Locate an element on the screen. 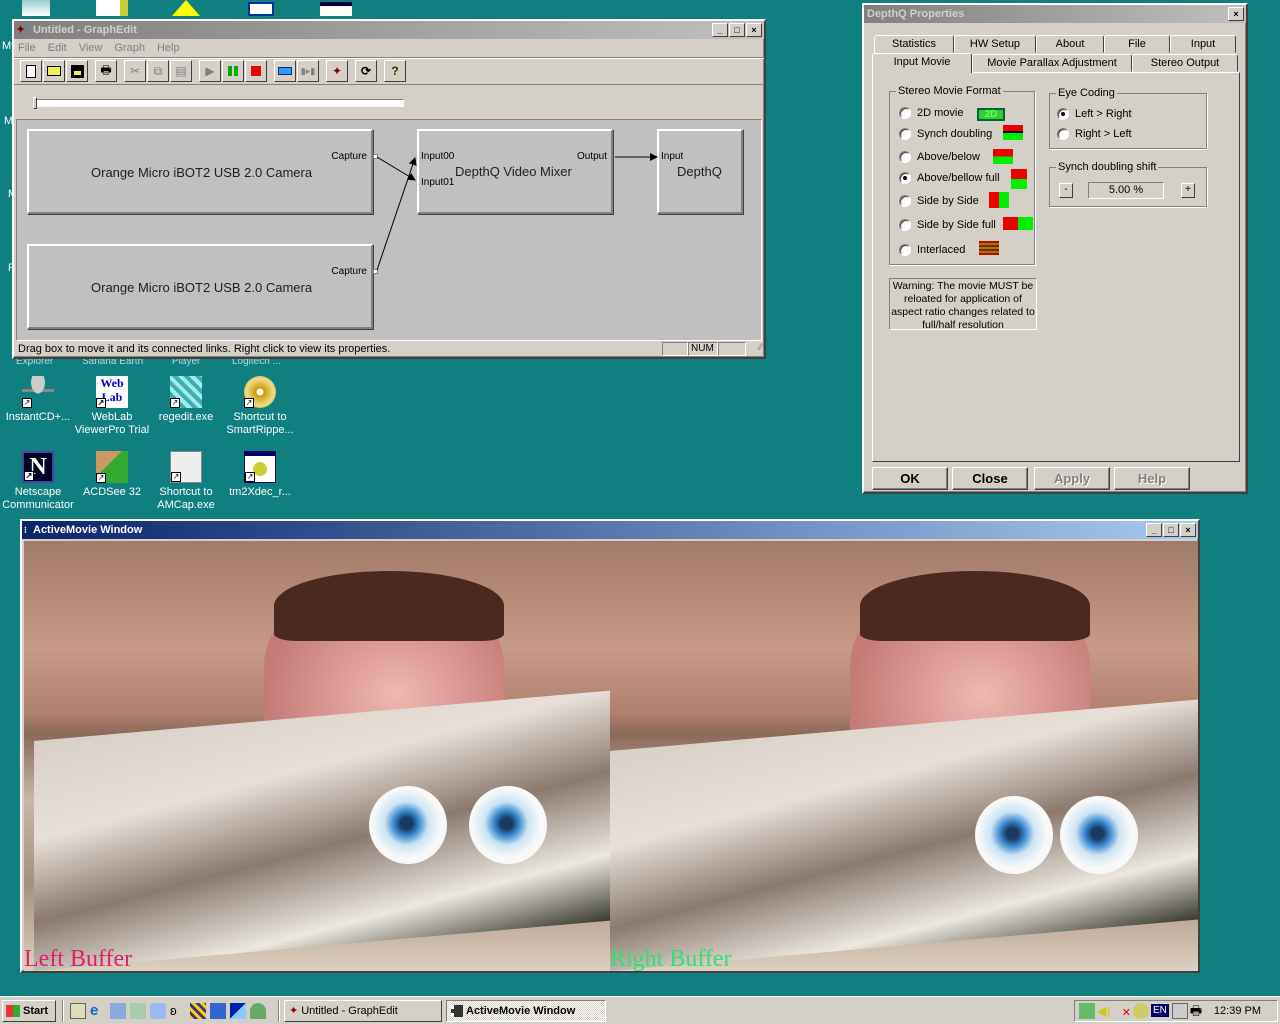  radio-above-below: Above/below is located at coordinates (939, 157).